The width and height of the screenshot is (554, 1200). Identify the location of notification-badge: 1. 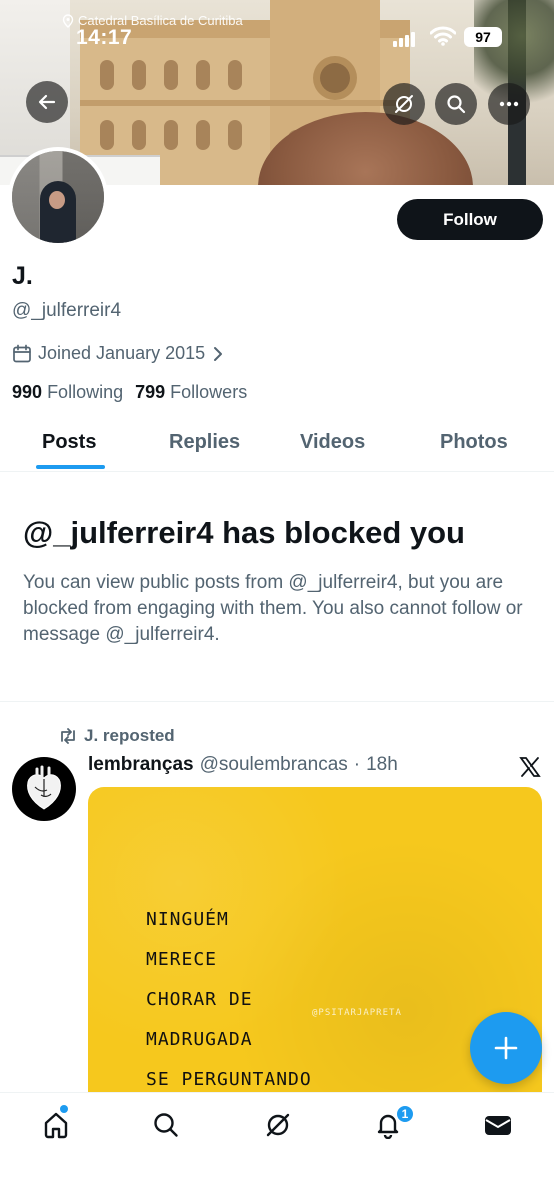
(405, 1114).